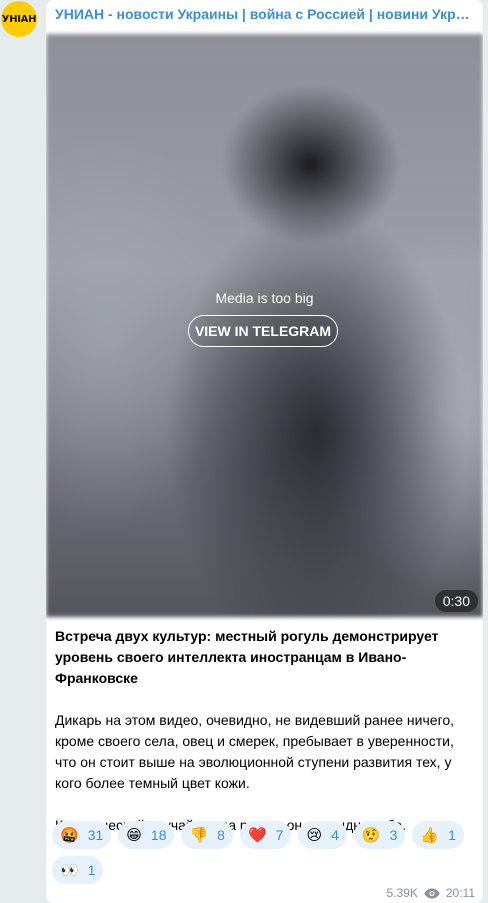 The height and width of the screenshot is (903, 488). I want to click on avatar-logo-text: УНІАН, so click(19, 19).